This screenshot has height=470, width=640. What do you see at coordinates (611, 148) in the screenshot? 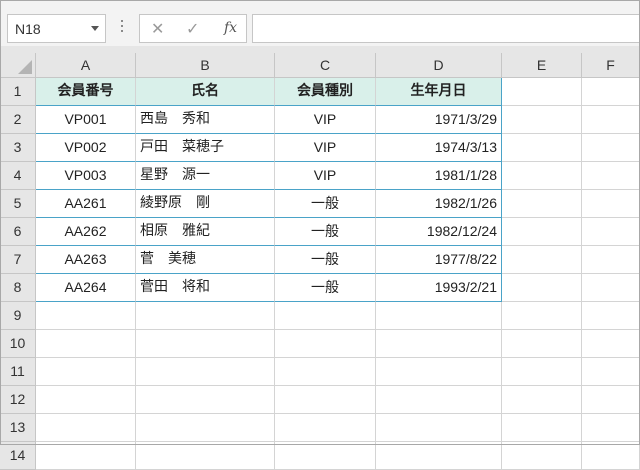
I see `cell-f3` at bounding box center [611, 148].